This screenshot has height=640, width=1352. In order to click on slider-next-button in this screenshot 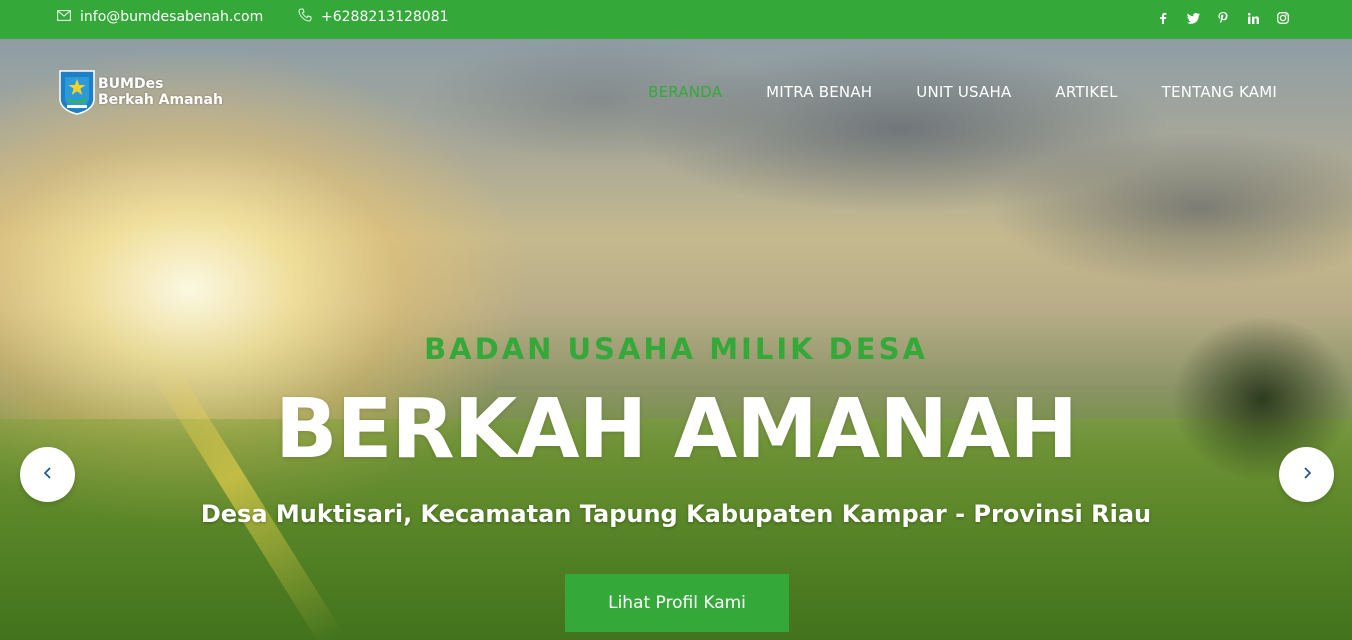, I will do `click(1306, 474)`.